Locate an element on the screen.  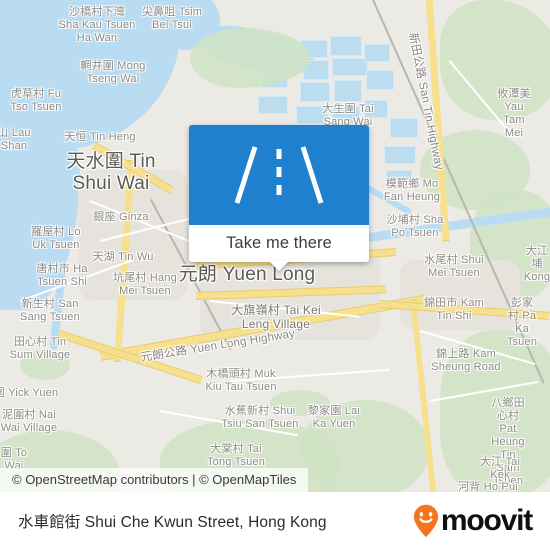
map-fishponds-h is located at coordinates (346, 115).